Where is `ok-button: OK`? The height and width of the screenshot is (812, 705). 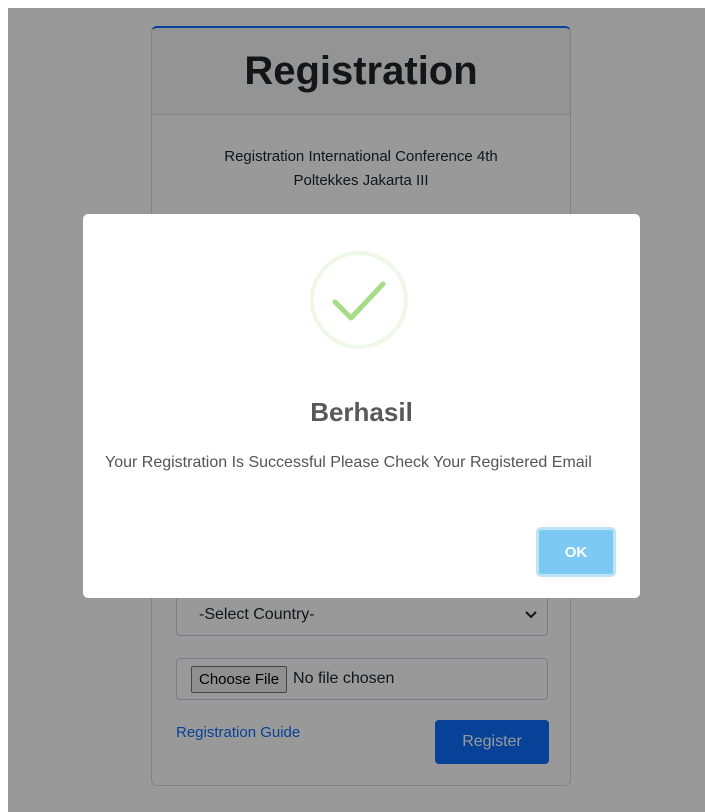 ok-button: OK is located at coordinates (576, 552).